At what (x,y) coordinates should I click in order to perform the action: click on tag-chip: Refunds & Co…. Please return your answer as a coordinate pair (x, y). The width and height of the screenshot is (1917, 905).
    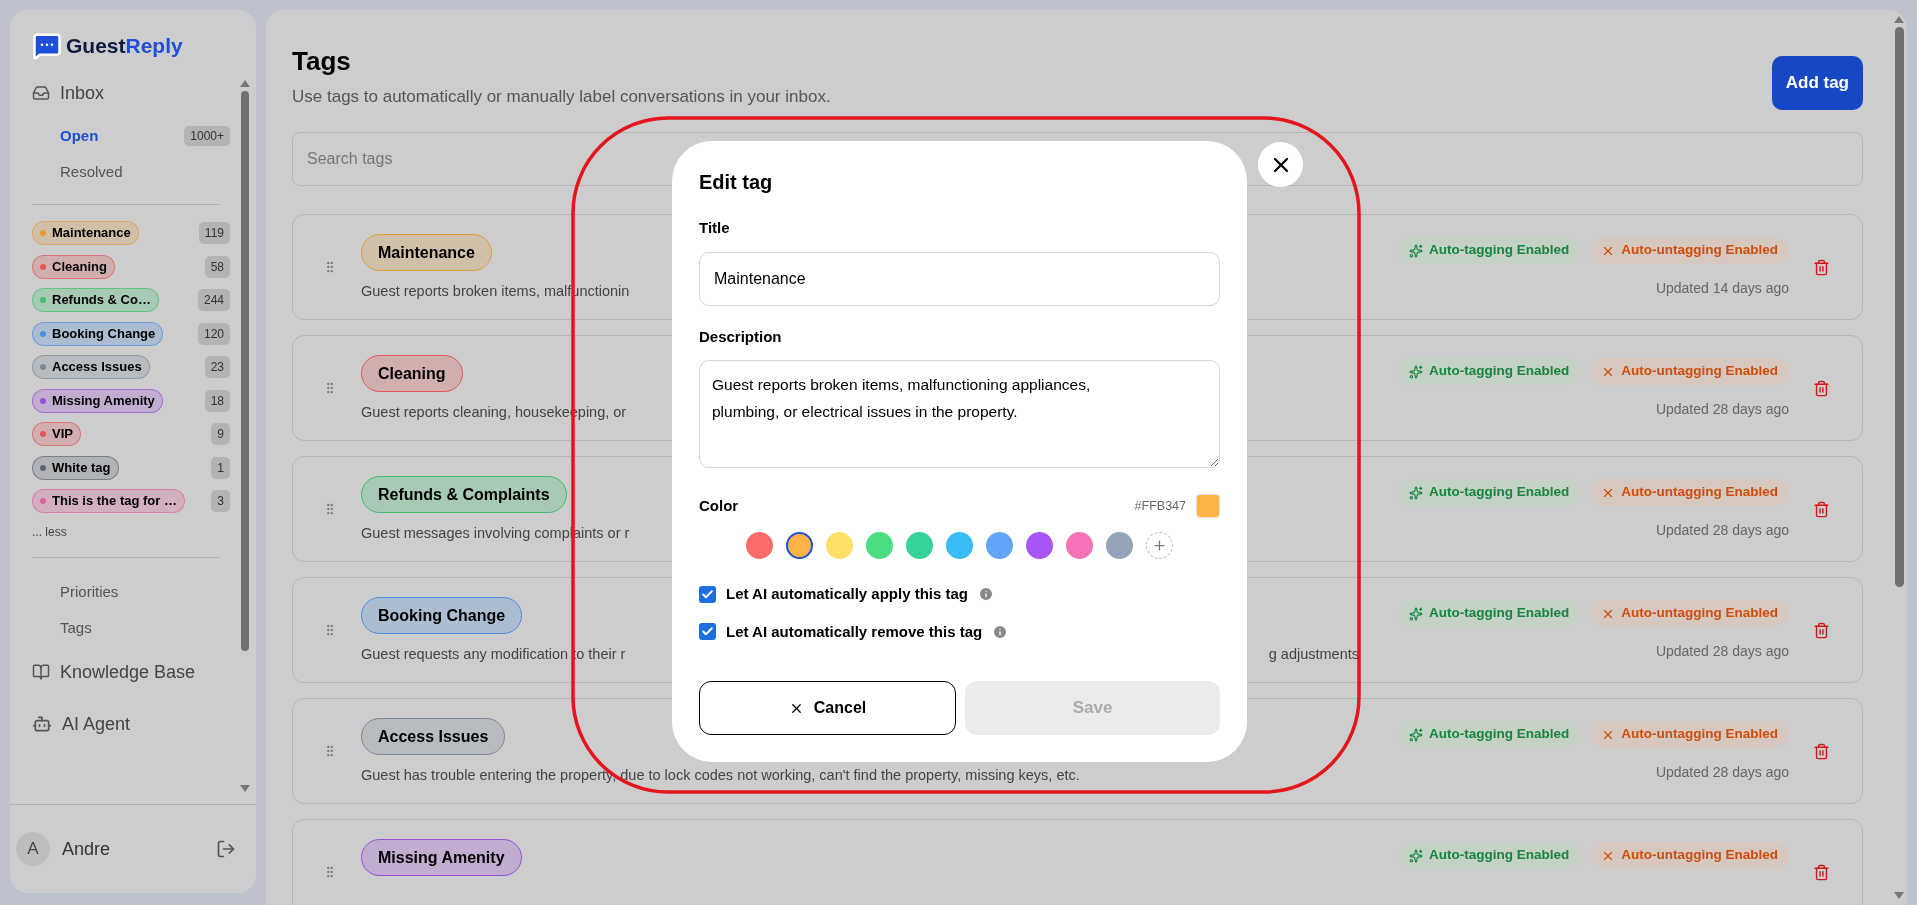
    Looking at the image, I should click on (95, 300).